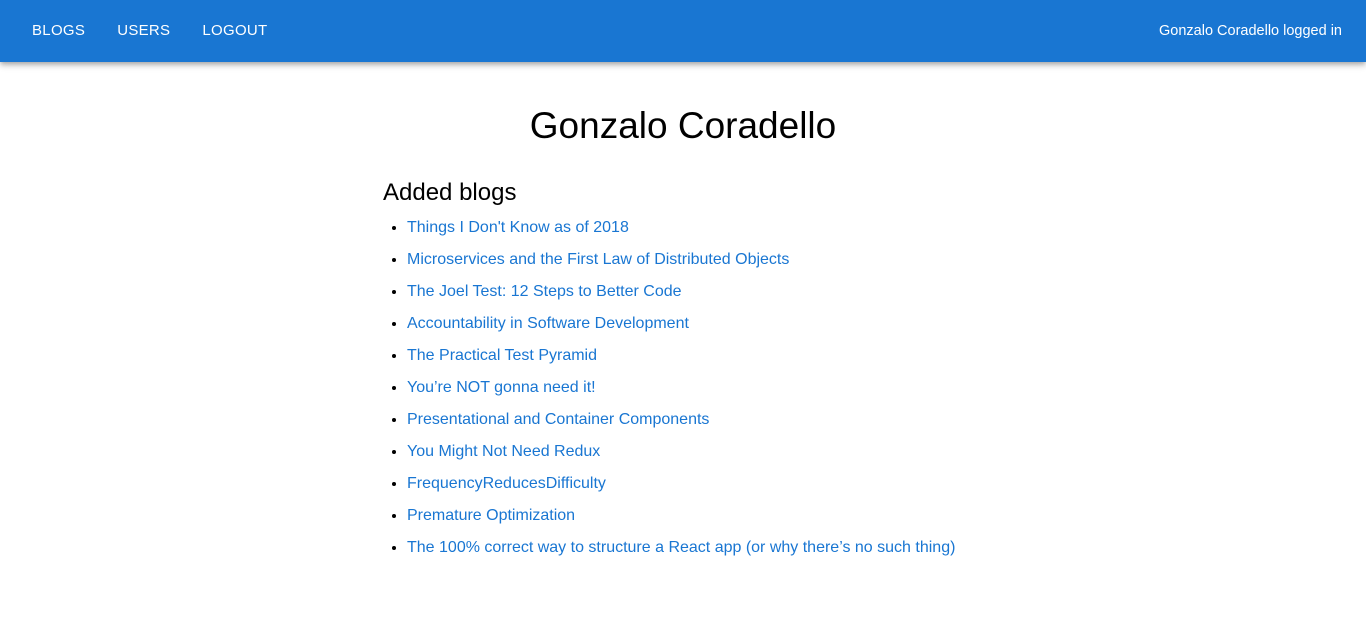 The image size is (1366, 641). Describe the element at coordinates (795, 298) in the screenshot. I see `list-item: The Joel Test: 12 Steps to Better Code` at that location.